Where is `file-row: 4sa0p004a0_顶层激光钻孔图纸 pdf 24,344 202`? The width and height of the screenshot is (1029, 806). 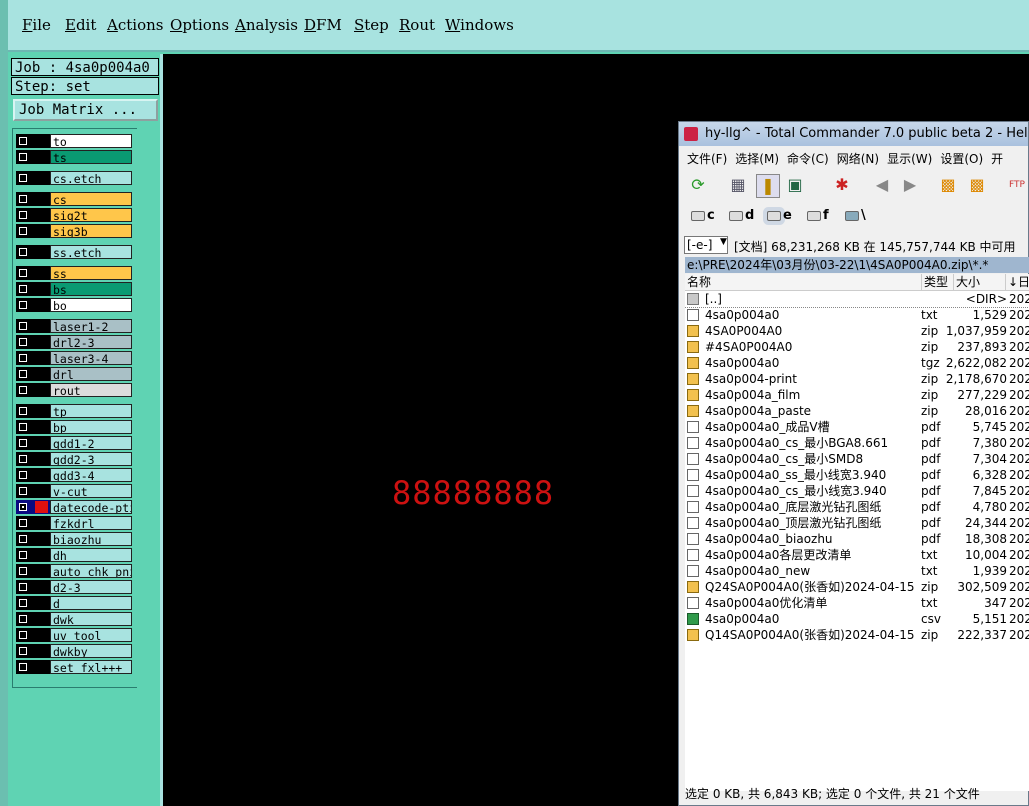
file-row: 4sa0p004a0_顶层激光钻孔图纸 pdf 24,344 202 is located at coordinates (857, 523).